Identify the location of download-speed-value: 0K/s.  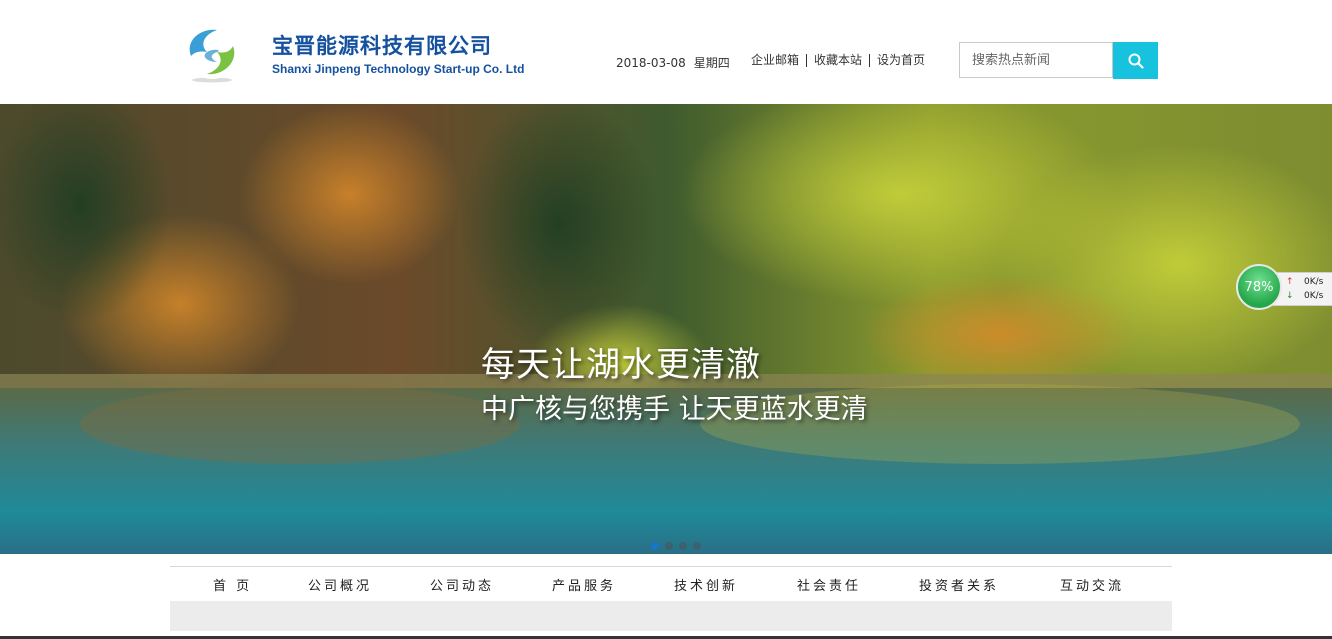
(1314, 296).